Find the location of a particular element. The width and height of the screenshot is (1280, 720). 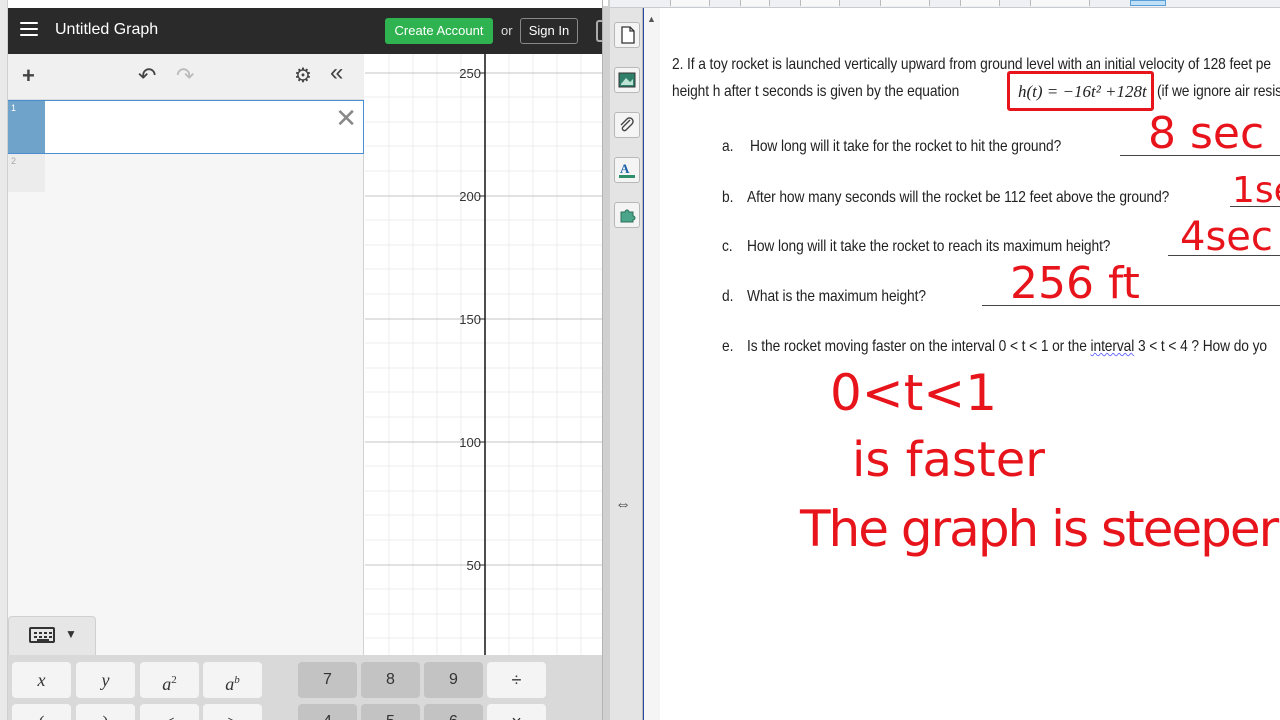

sign-in-button: Sign In is located at coordinates (549, 31).